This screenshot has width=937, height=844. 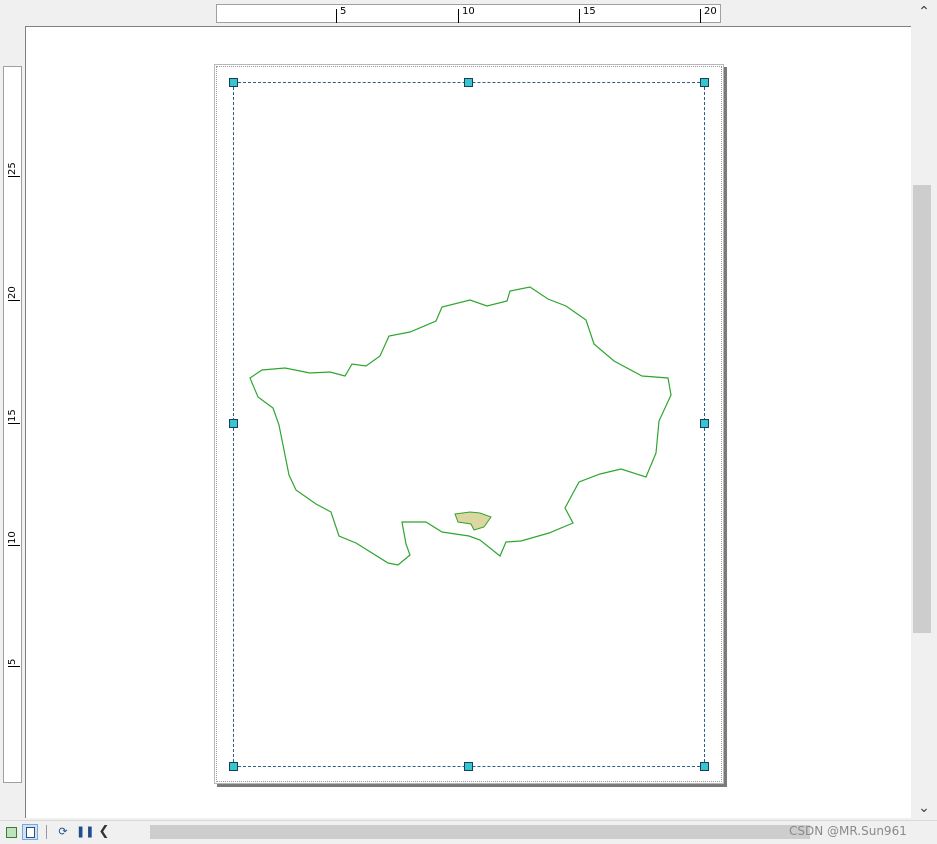 I want to click on layout-view-button, so click(x=30, y=832).